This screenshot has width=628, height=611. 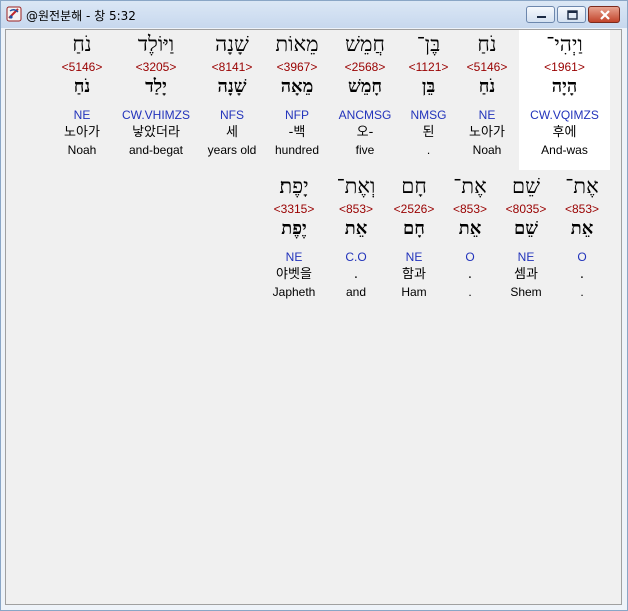 What do you see at coordinates (156, 67) in the screenshot?
I see `strong-number: <3205>` at bounding box center [156, 67].